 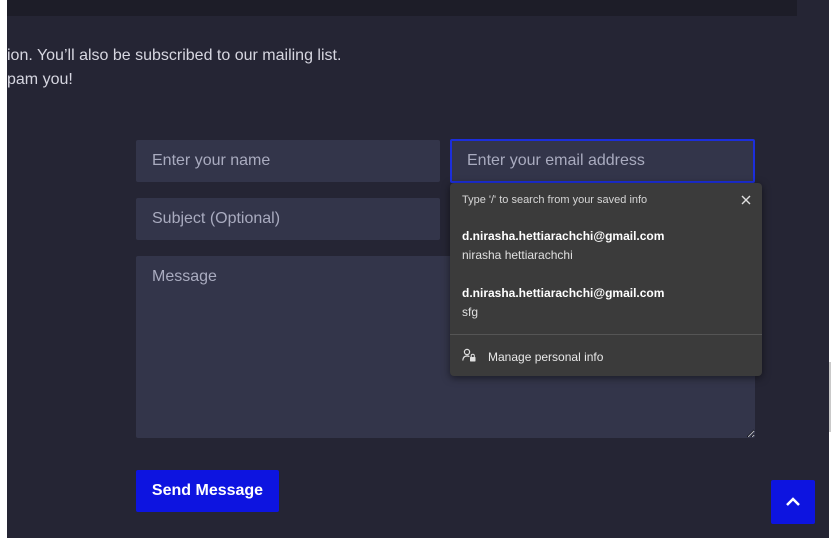 What do you see at coordinates (606, 334) in the screenshot?
I see `popup-divider` at bounding box center [606, 334].